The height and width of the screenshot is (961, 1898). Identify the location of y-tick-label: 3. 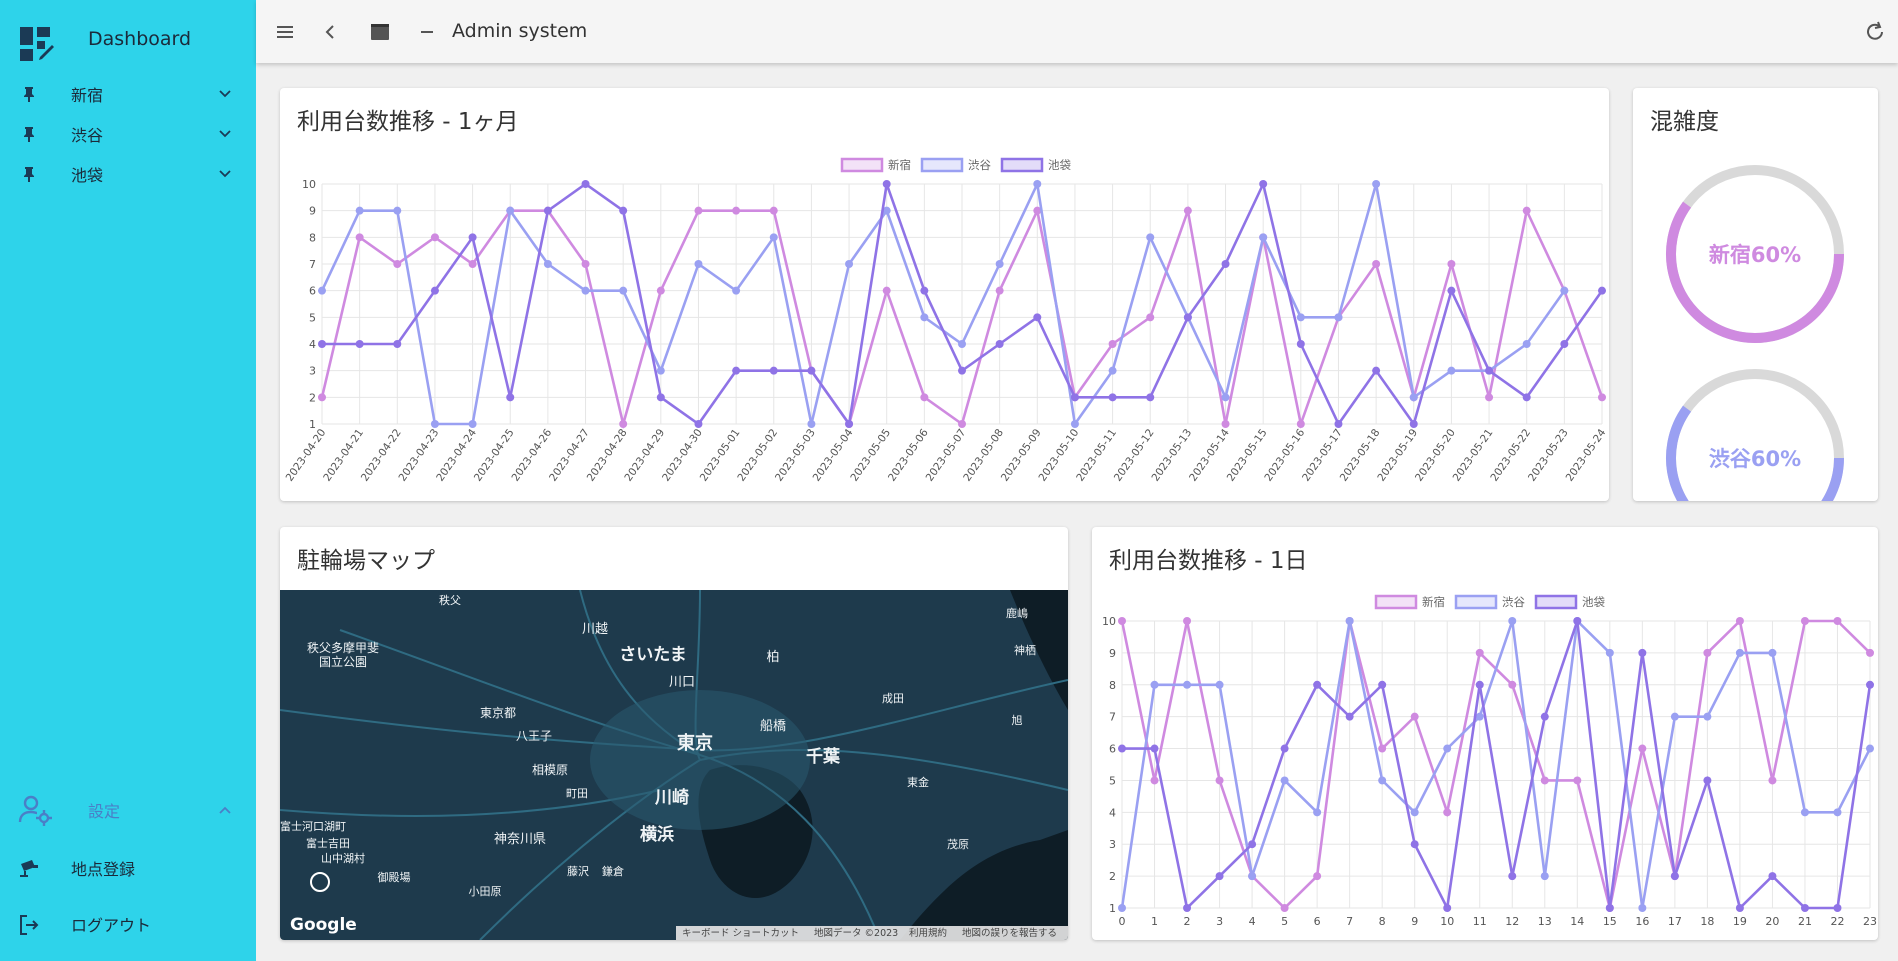
(312, 371).